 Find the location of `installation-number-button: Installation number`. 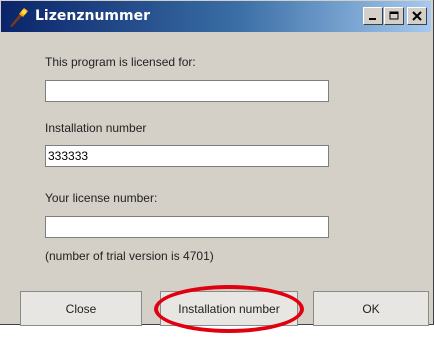

installation-number-button: Installation number is located at coordinates (229, 308).